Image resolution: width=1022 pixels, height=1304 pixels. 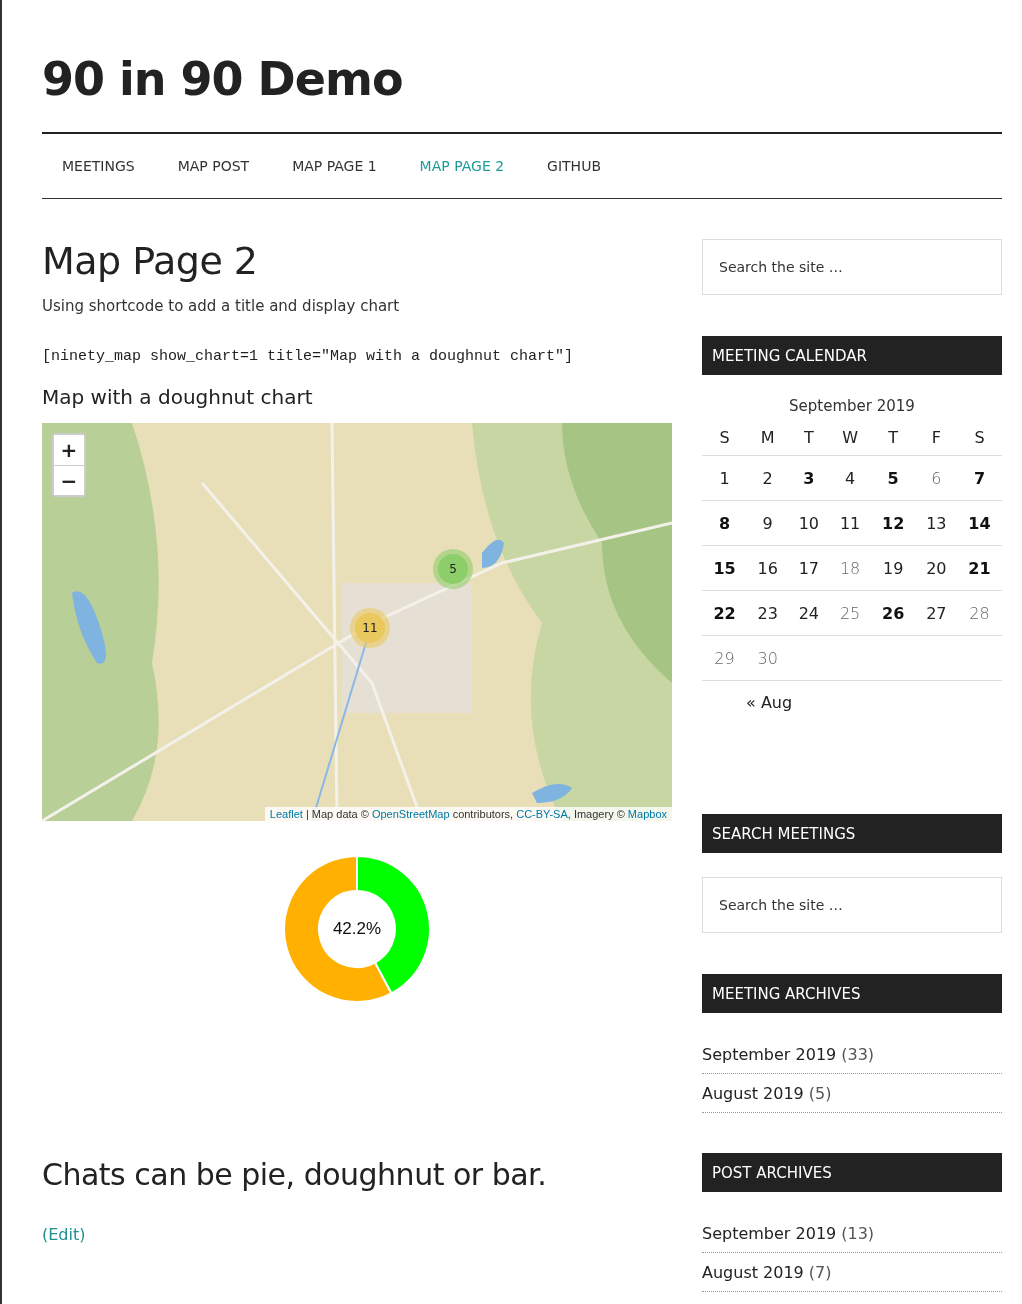 What do you see at coordinates (893, 523) in the screenshot?
I see `calendar-day: 12` at bounding box center [893, 523].